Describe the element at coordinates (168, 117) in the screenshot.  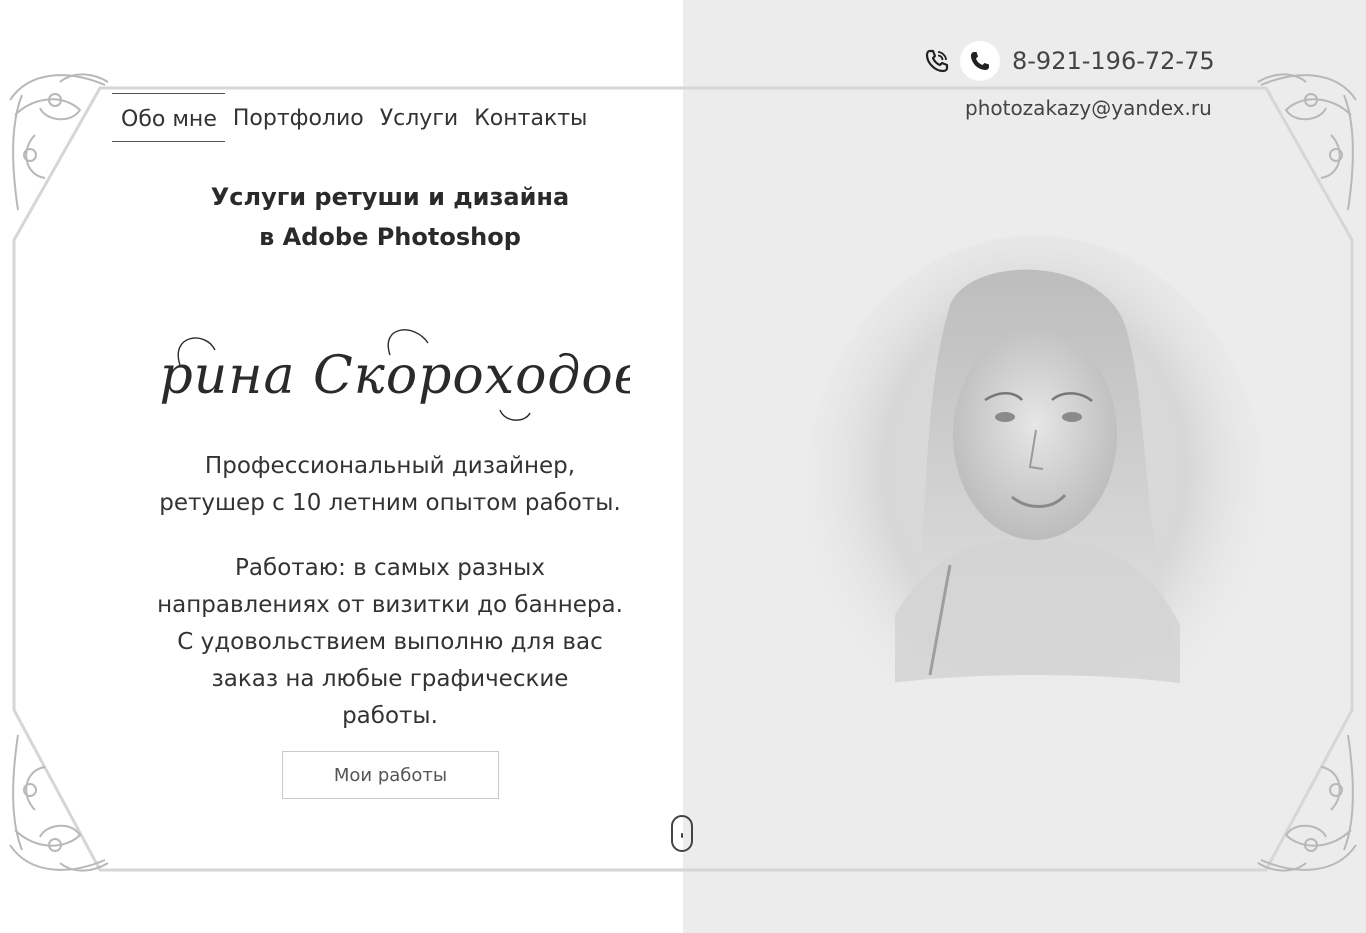
I see `nav-item-about: Обо мне` at that location.